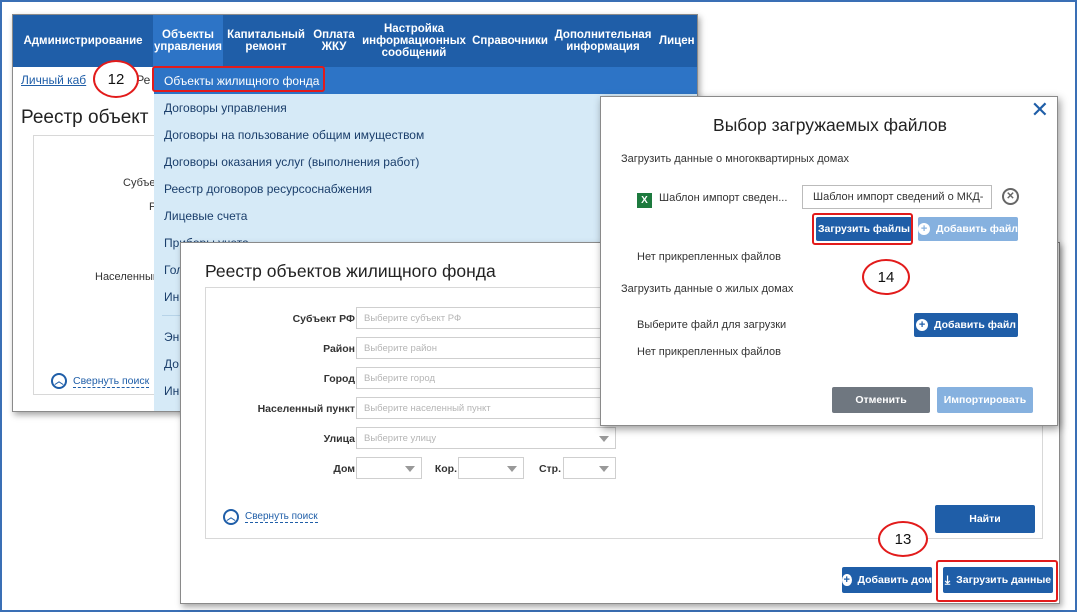 This screenshot has height=612, width=1077. What do you see at coordinates (389, 468) in the screenshot?
I see `house-select` at bounding box center [389, 468].